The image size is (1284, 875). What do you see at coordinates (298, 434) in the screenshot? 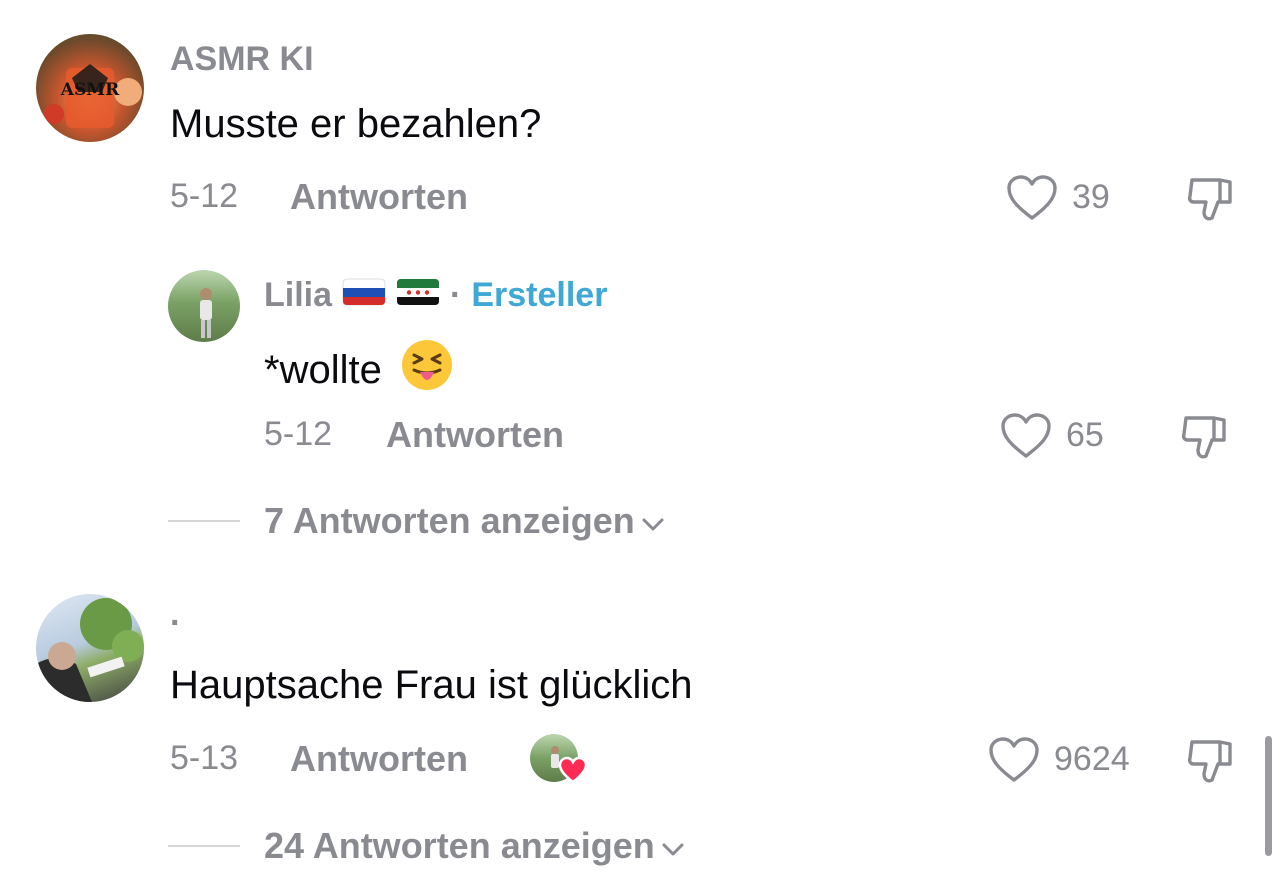
I see `reply-date: 5-12` at bounding box center [298, 434].